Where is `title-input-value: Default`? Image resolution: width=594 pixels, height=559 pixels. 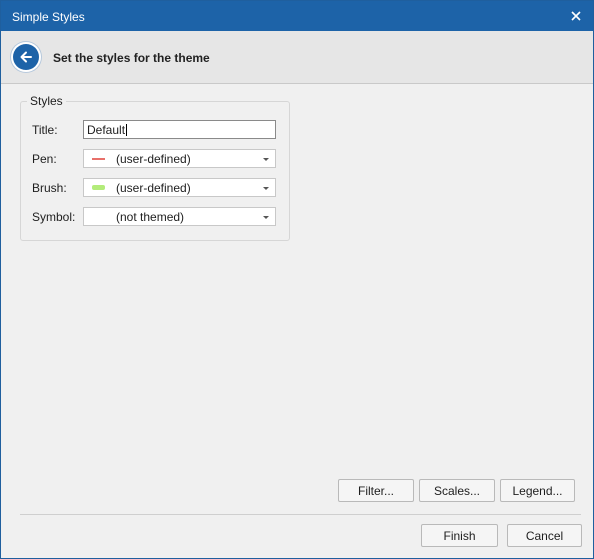
title-input-value: Default is located at coordinates (107, 130).